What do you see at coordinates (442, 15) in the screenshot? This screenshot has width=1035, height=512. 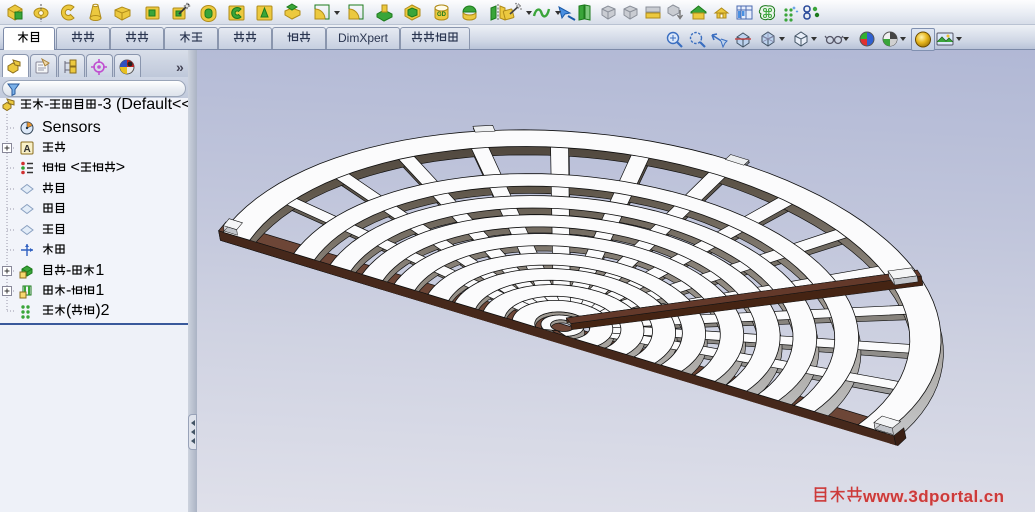 I see `svg-text: GD` at bounding box center [442, 15].